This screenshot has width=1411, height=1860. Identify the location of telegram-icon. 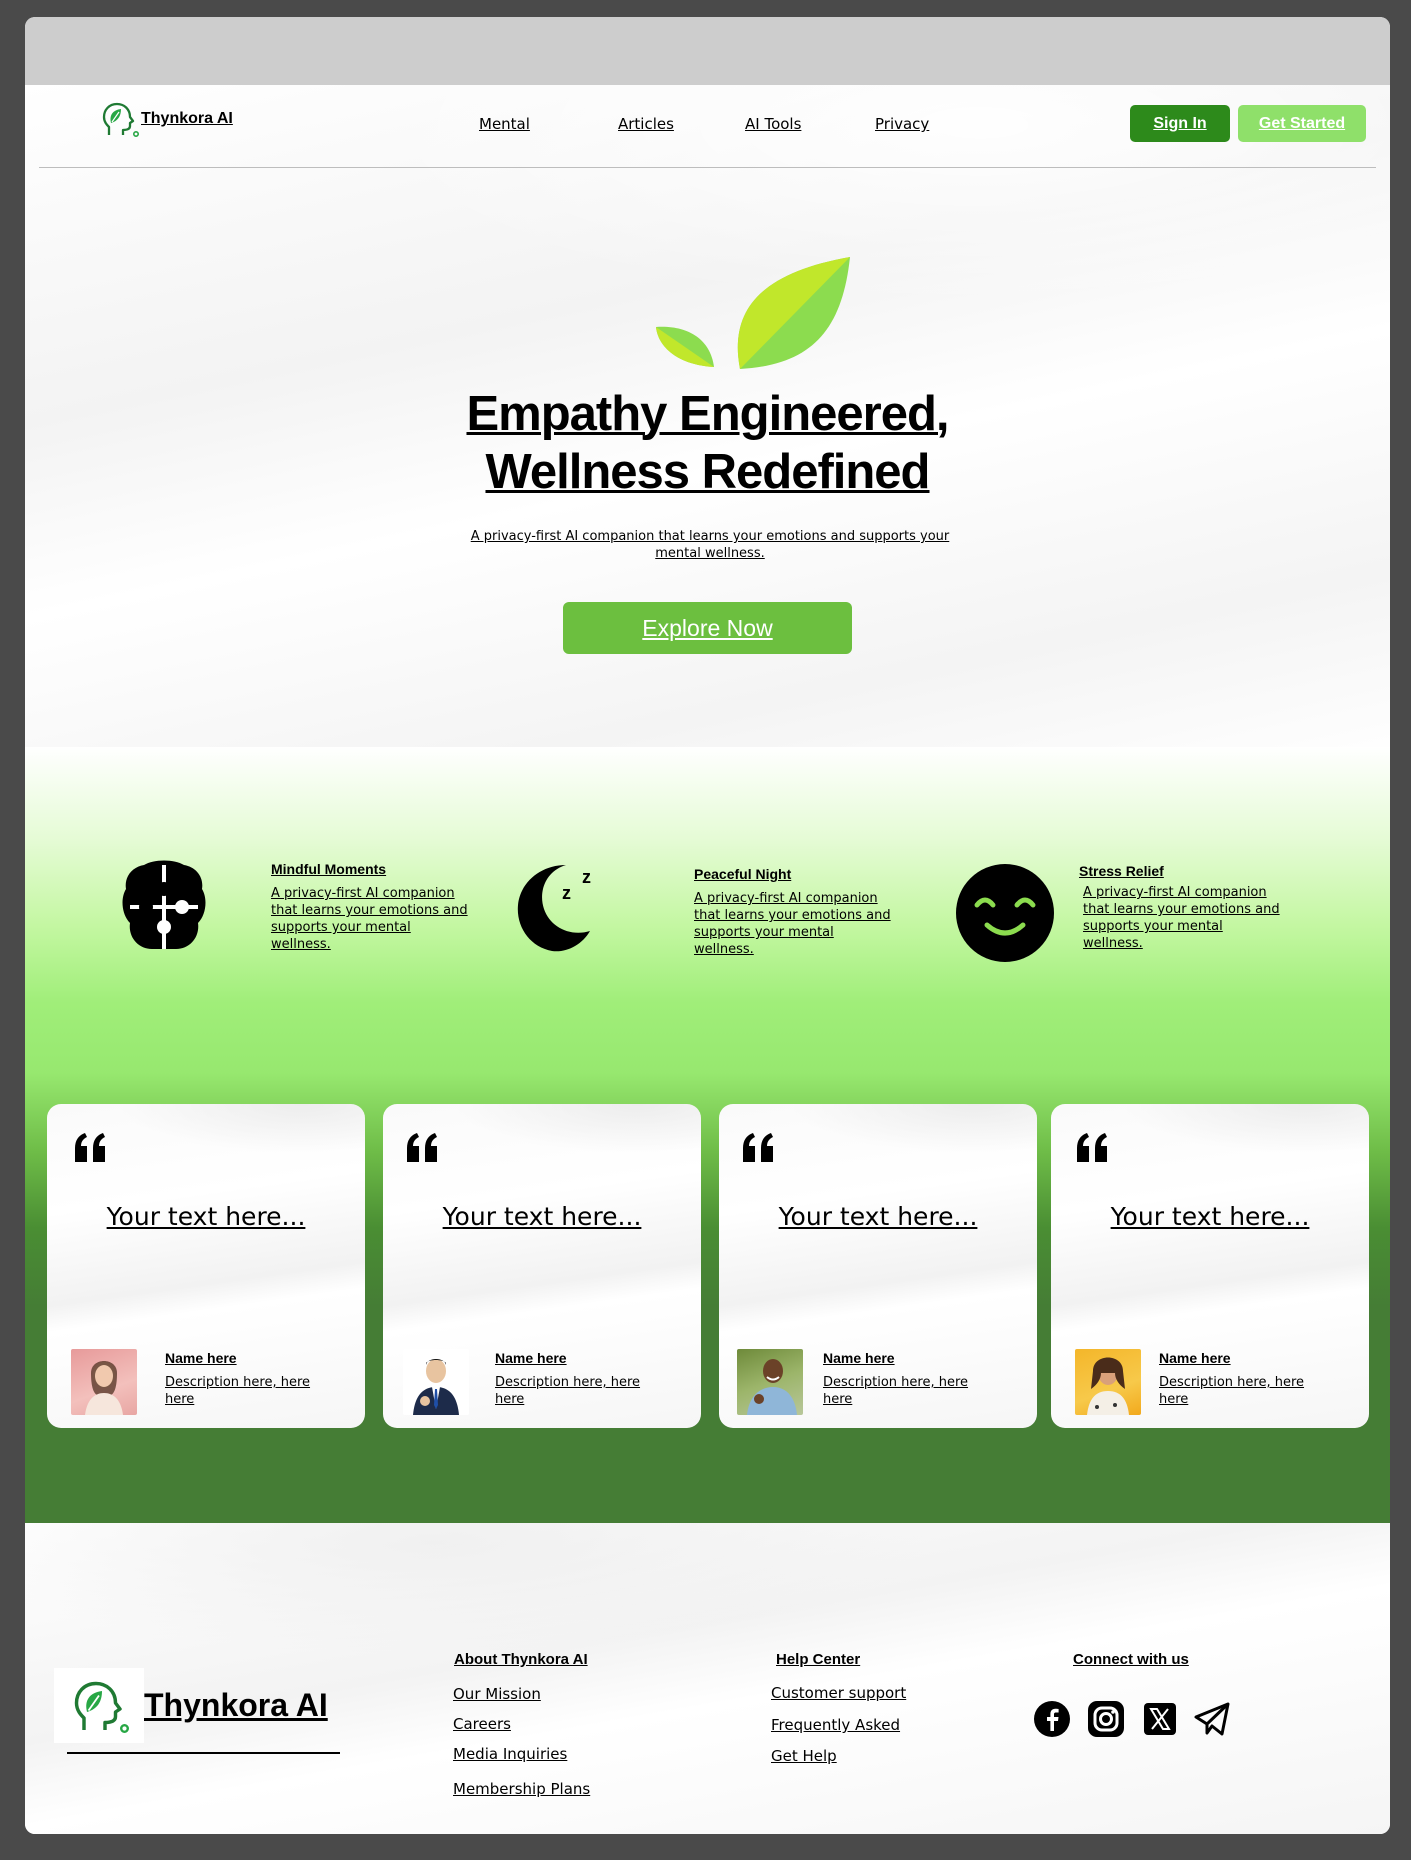
(1212, 1719).